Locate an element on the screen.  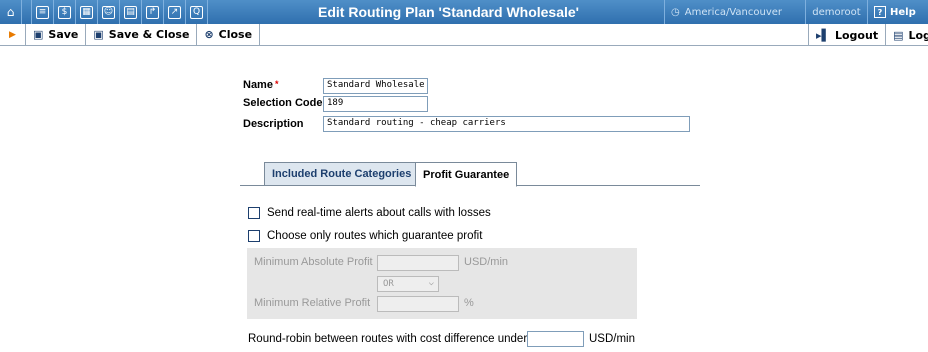
dollar-icon: $ is located at coordinates (65, 12).